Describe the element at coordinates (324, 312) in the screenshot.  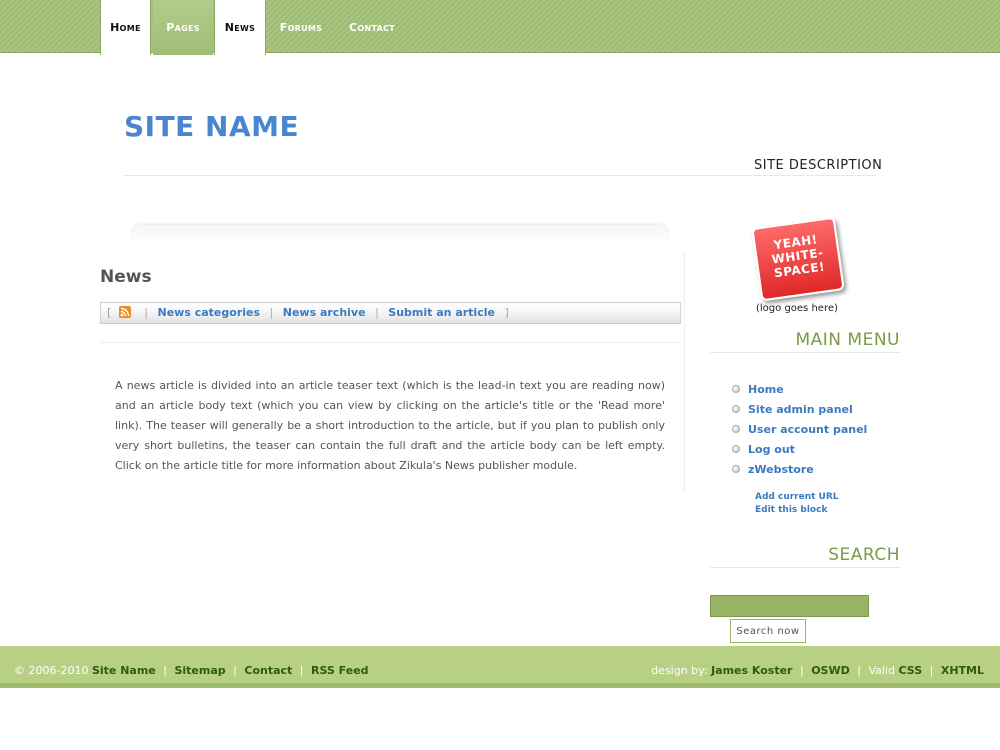
I see `news-archive-link: News archive` at that location.